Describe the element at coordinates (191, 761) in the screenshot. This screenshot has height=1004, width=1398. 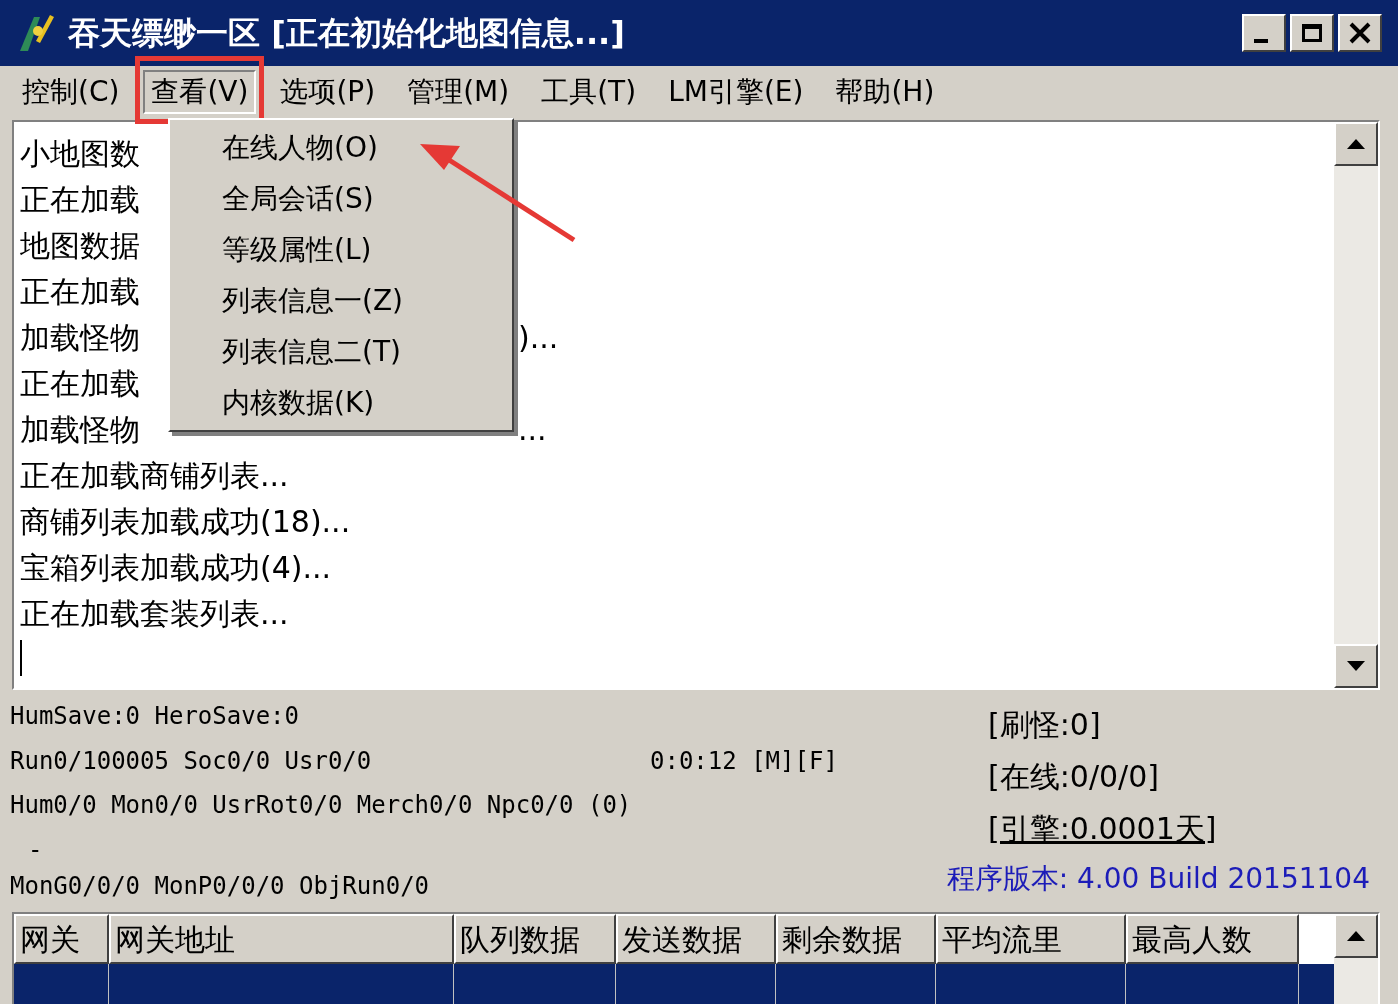
I see `status-text: Run0/100005 Soc0/0 Usr0/0` at that location.